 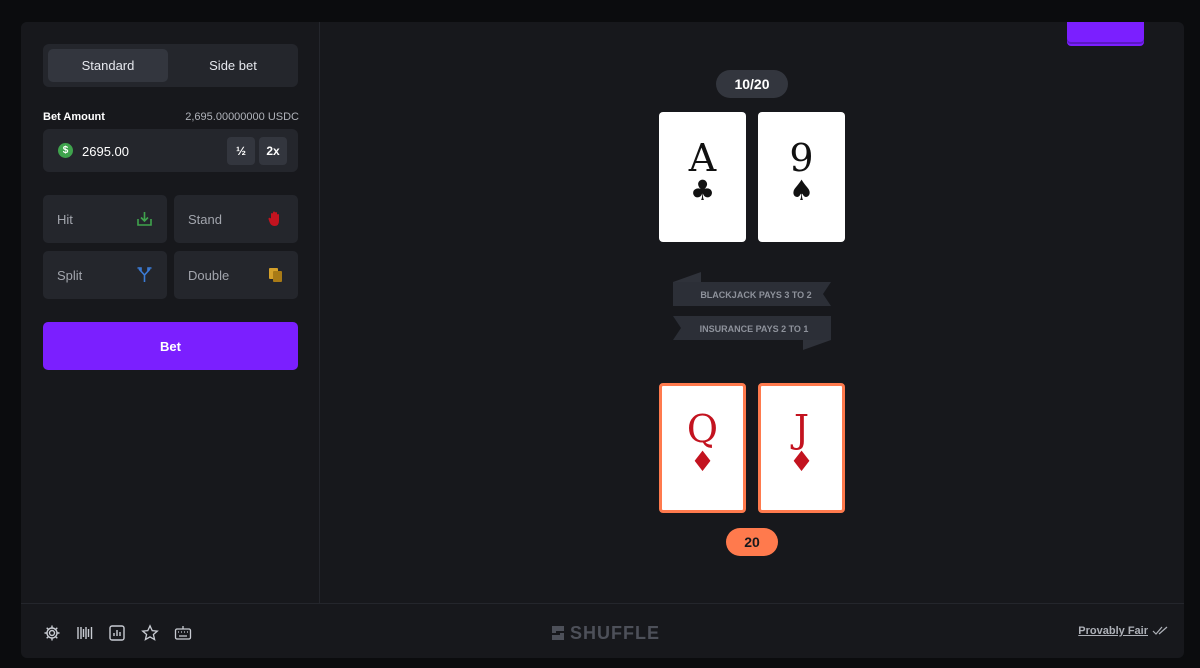 What do you see at coordinates (558, 633) in the screenshot?
I see `shuffle-logo-icon` at bounding box center [558, 633].